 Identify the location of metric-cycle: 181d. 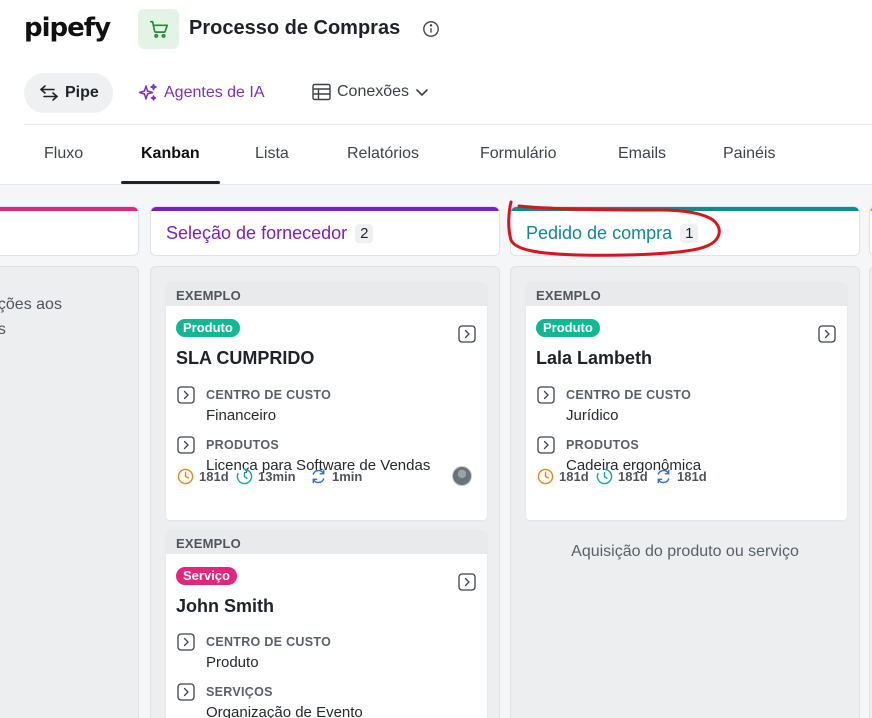
(681, 476).